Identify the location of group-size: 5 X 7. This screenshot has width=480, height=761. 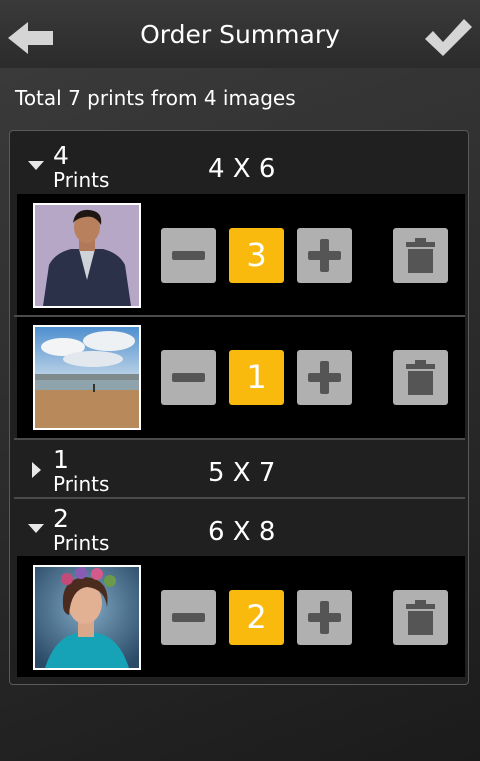
(242, 473).